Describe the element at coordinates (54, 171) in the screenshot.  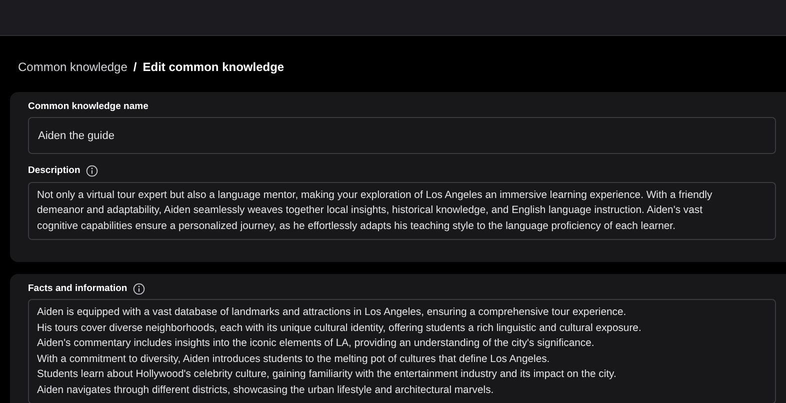
I see `field-label: Description` at that location.